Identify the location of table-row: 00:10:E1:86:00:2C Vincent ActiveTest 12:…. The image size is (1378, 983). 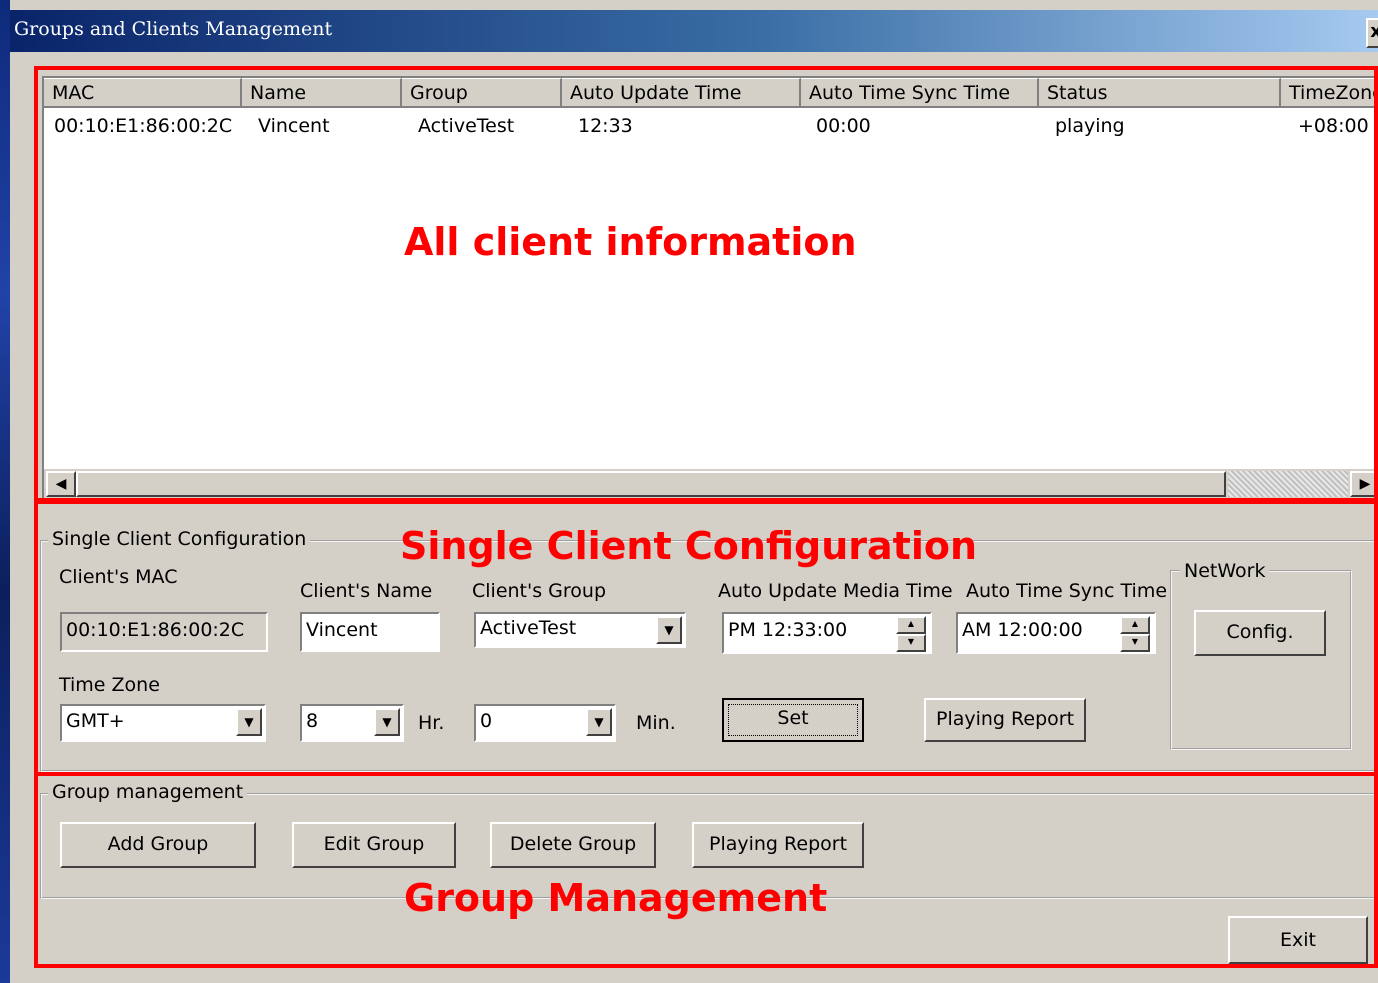
(711, 126).